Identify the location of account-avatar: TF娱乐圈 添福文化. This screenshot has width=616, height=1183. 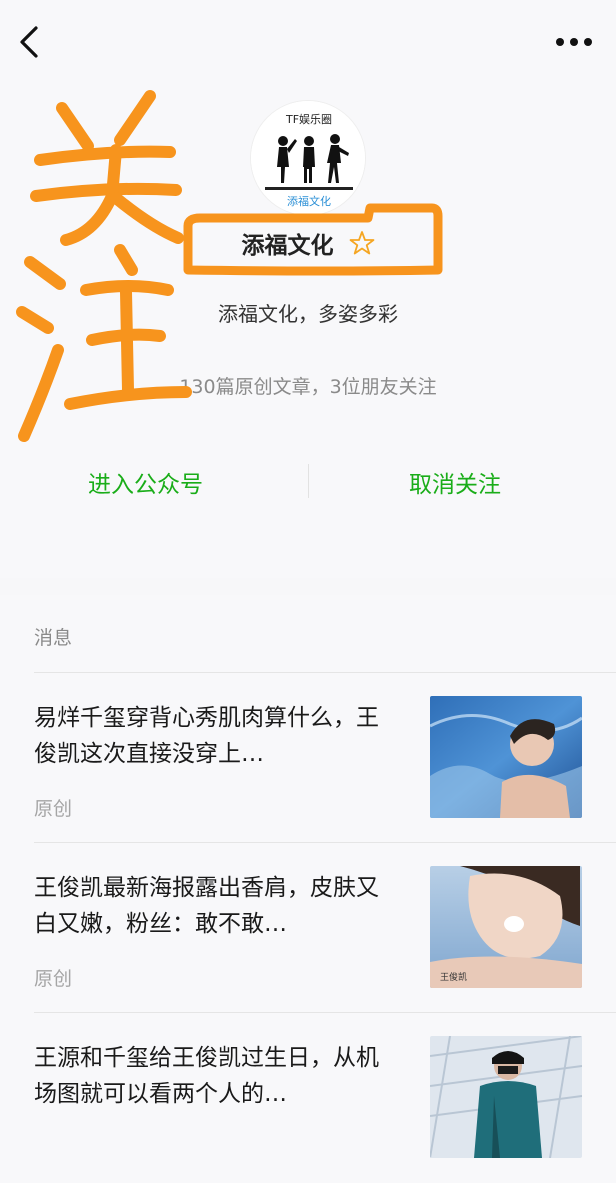
(308, 158).